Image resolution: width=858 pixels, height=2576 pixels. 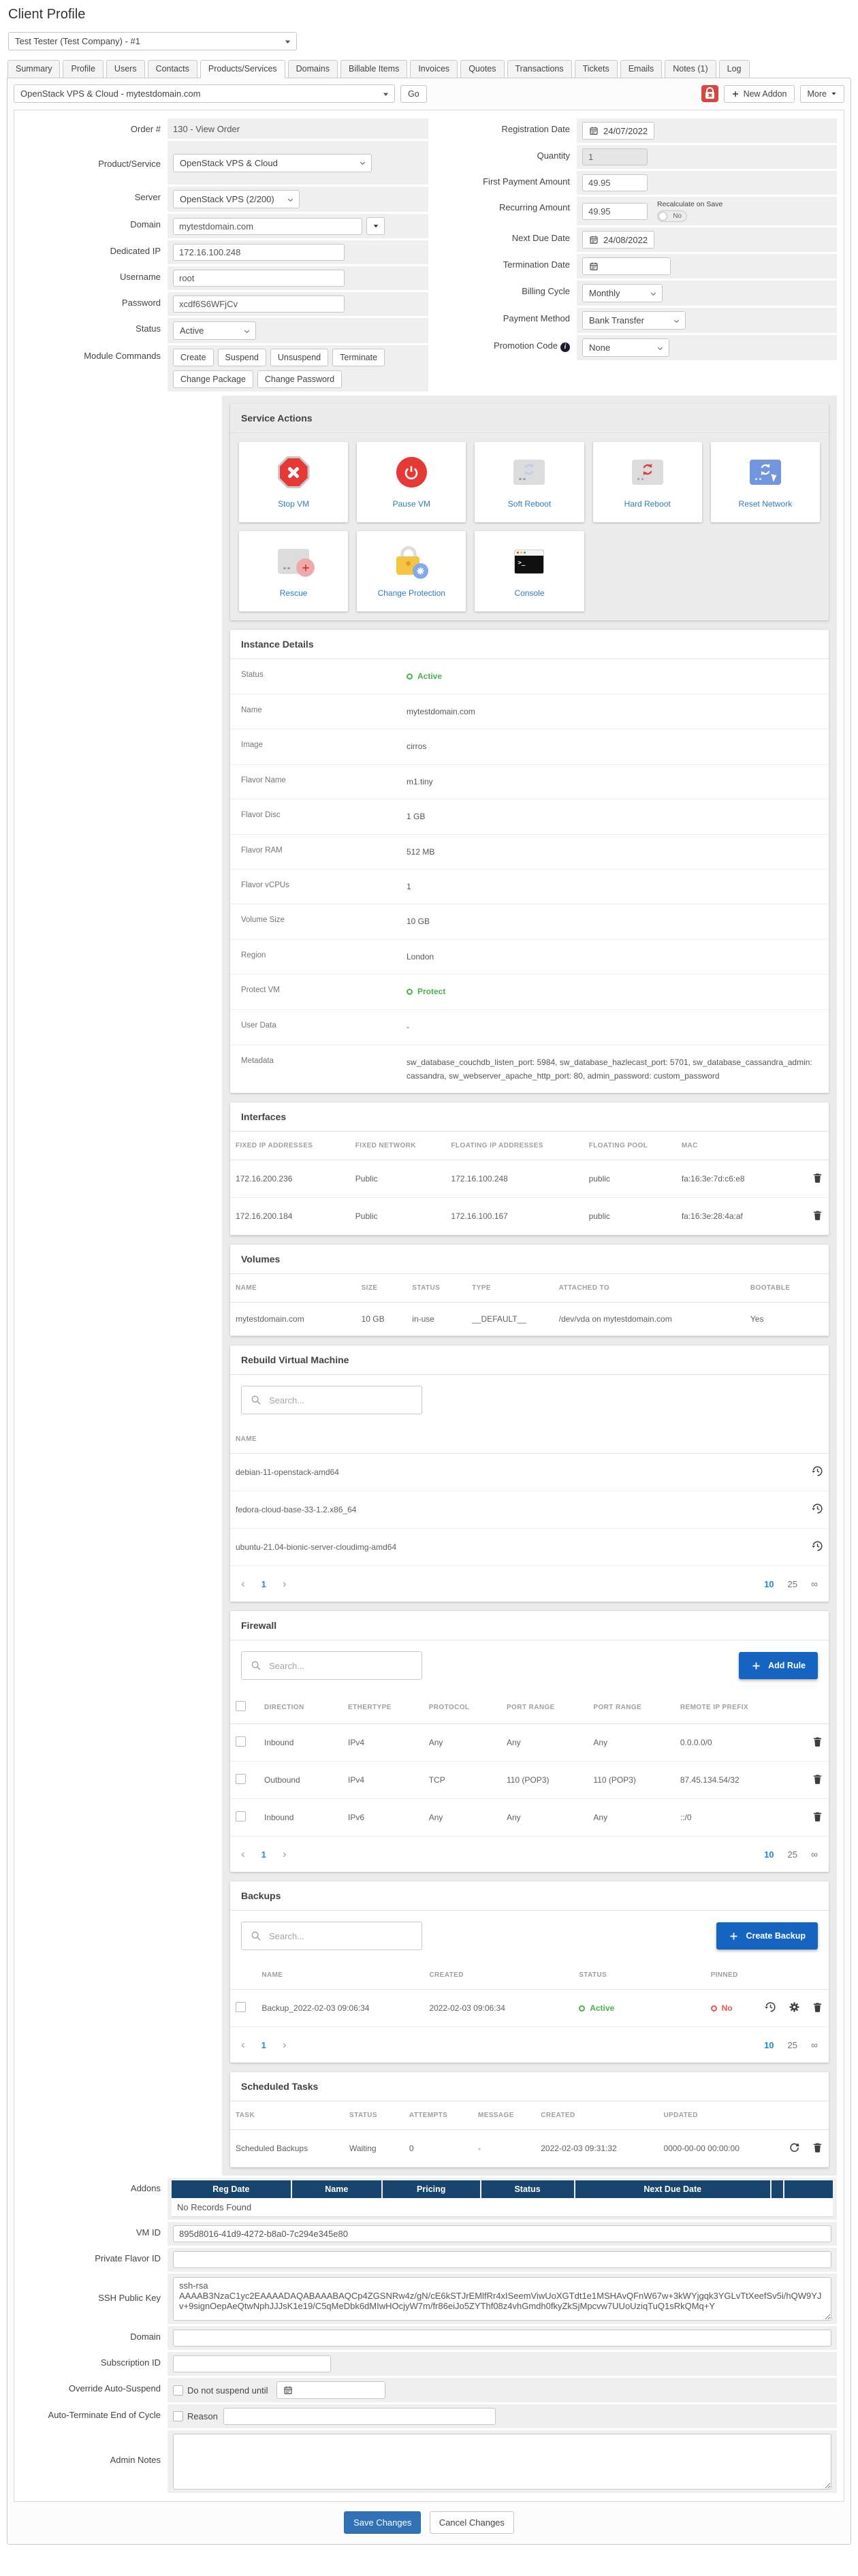 I want to click on auto-terminate-checkbox, so click(x=178, y=2416).